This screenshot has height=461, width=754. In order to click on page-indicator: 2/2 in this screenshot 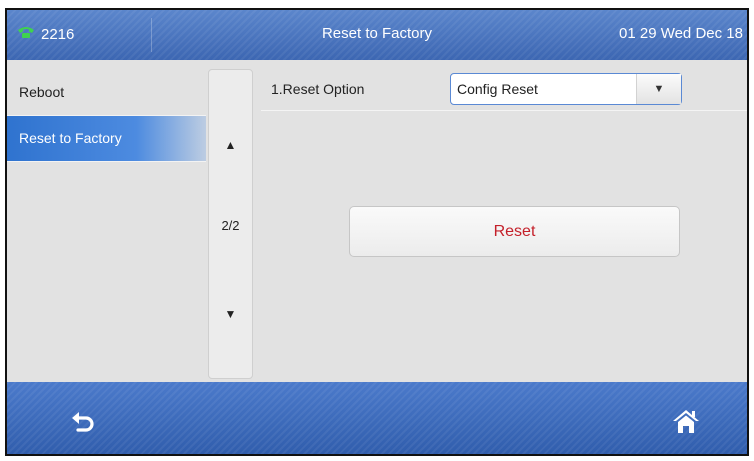, I will do `click(230, 225)`.